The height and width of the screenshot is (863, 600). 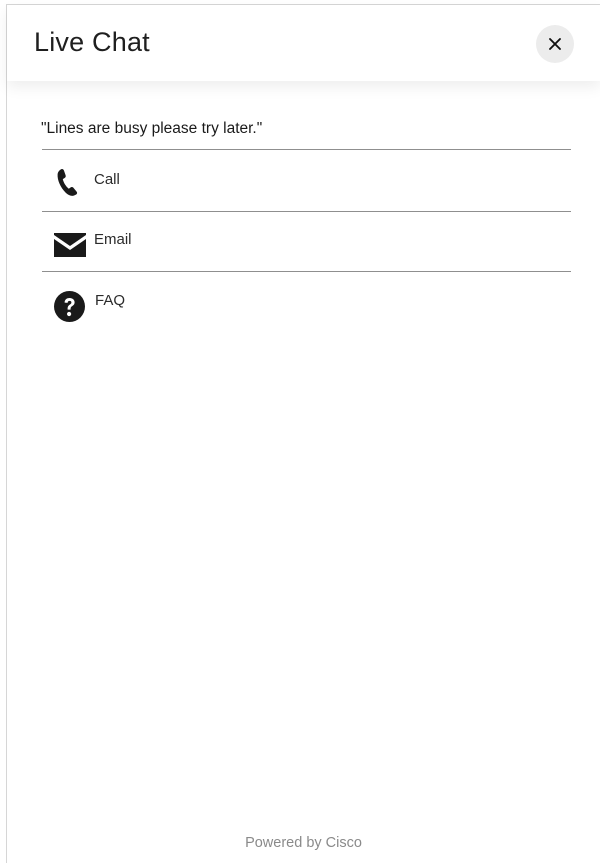 What do you see at coordinates (303, 43) in the screenshot?
I see `chat-header: Live Chat` at bounding box center [303, 43].